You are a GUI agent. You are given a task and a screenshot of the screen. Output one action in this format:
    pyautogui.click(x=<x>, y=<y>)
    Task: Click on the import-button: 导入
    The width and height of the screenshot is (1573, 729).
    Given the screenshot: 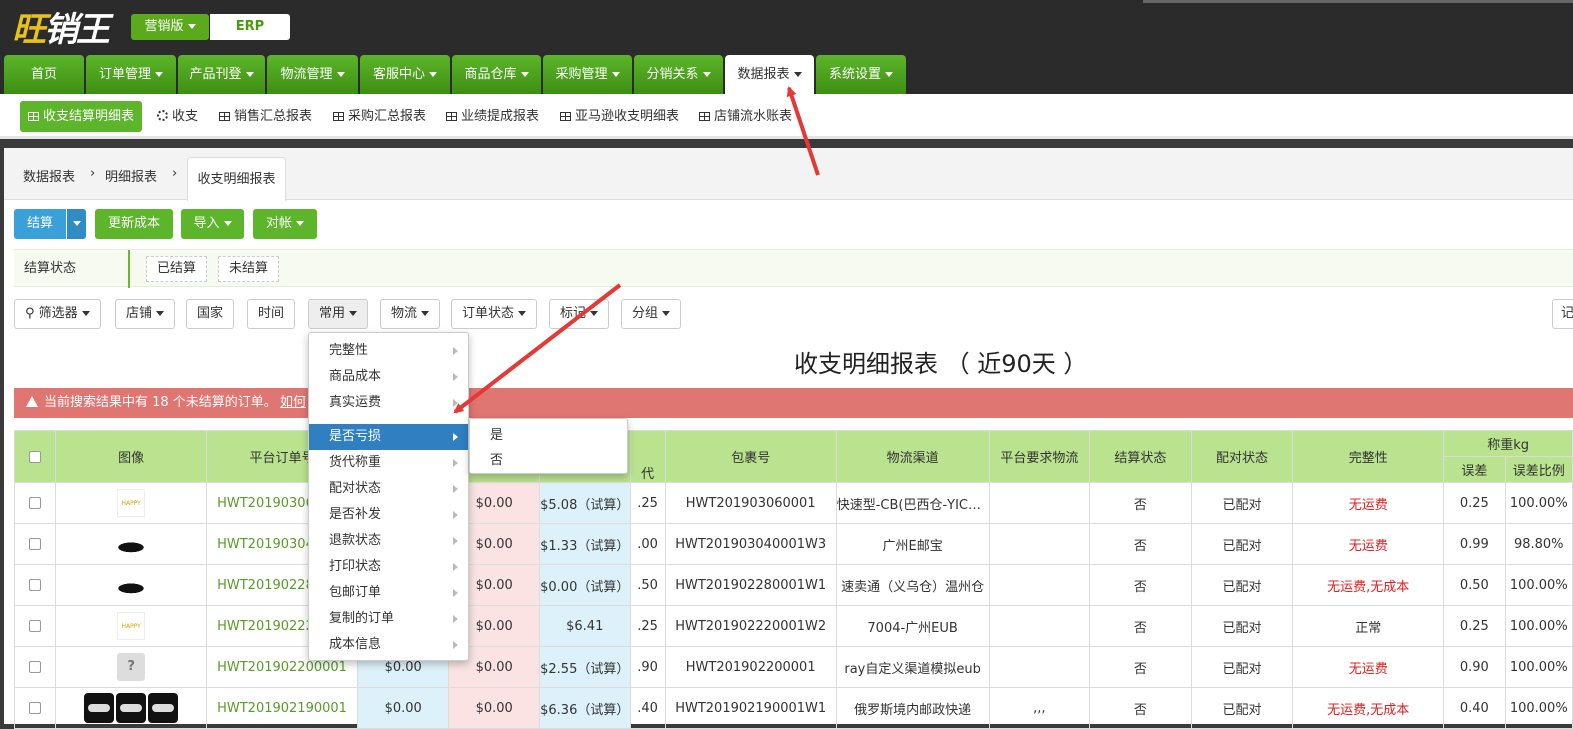 What is the action you would take?
    pyautogui.click(x=212, y=224)
    